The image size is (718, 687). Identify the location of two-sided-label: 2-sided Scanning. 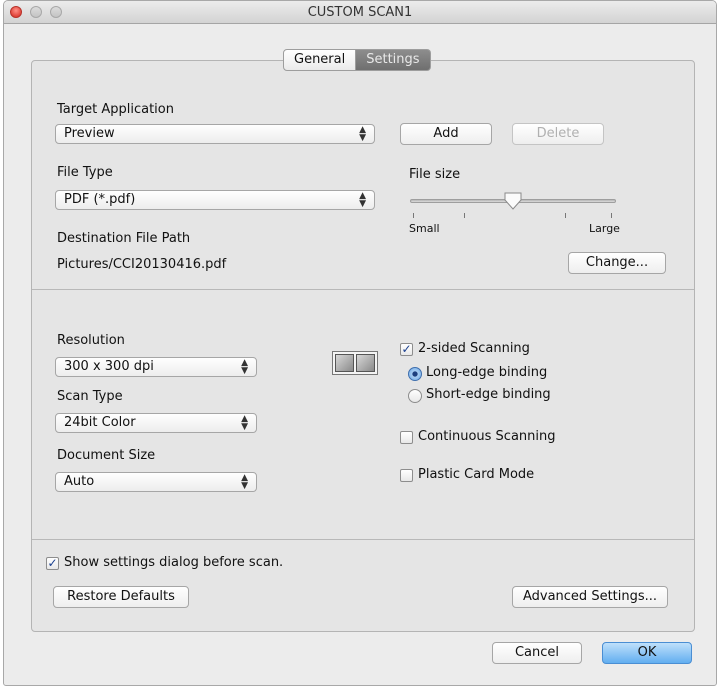
(474, 348).